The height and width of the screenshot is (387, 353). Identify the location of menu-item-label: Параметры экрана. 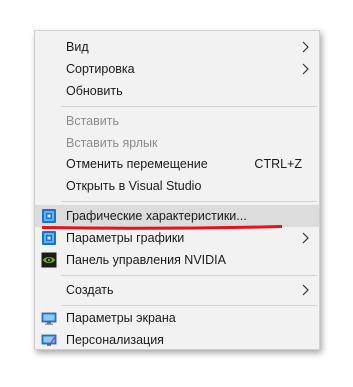
(121, 318).